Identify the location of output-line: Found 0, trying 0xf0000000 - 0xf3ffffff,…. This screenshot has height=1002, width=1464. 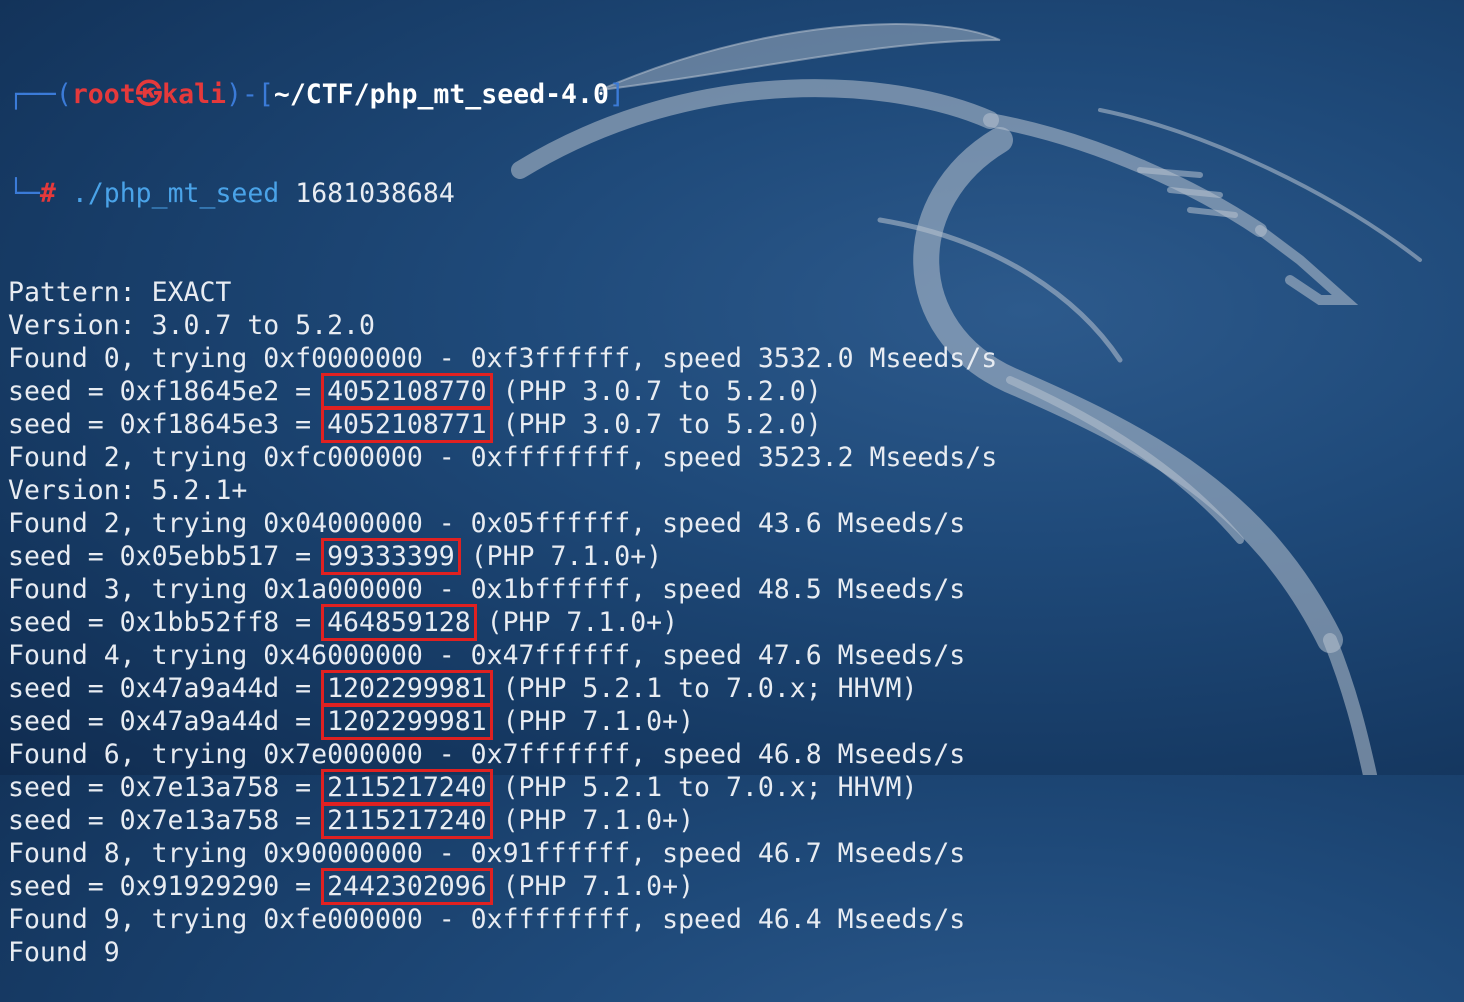
(503, 358).